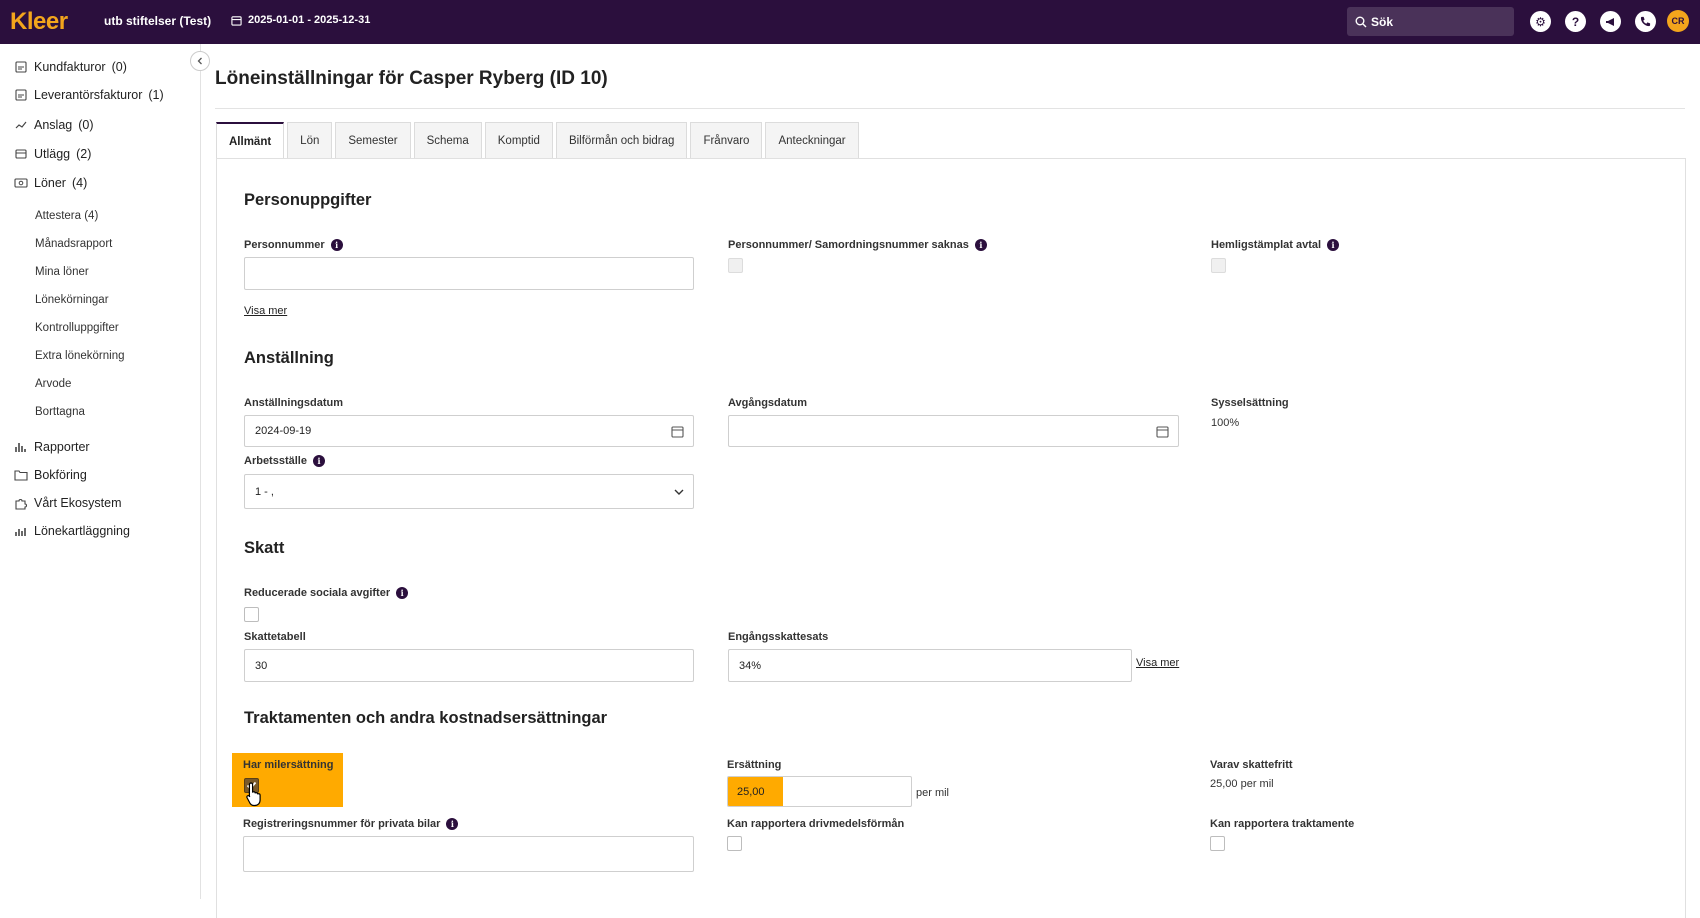 The image size is (1700, 918). What do you see at coordinates (52, 447) in the screenshot?
I see `sidebar-item-rapporter: Rapporter` at bounding box center [52, 447].